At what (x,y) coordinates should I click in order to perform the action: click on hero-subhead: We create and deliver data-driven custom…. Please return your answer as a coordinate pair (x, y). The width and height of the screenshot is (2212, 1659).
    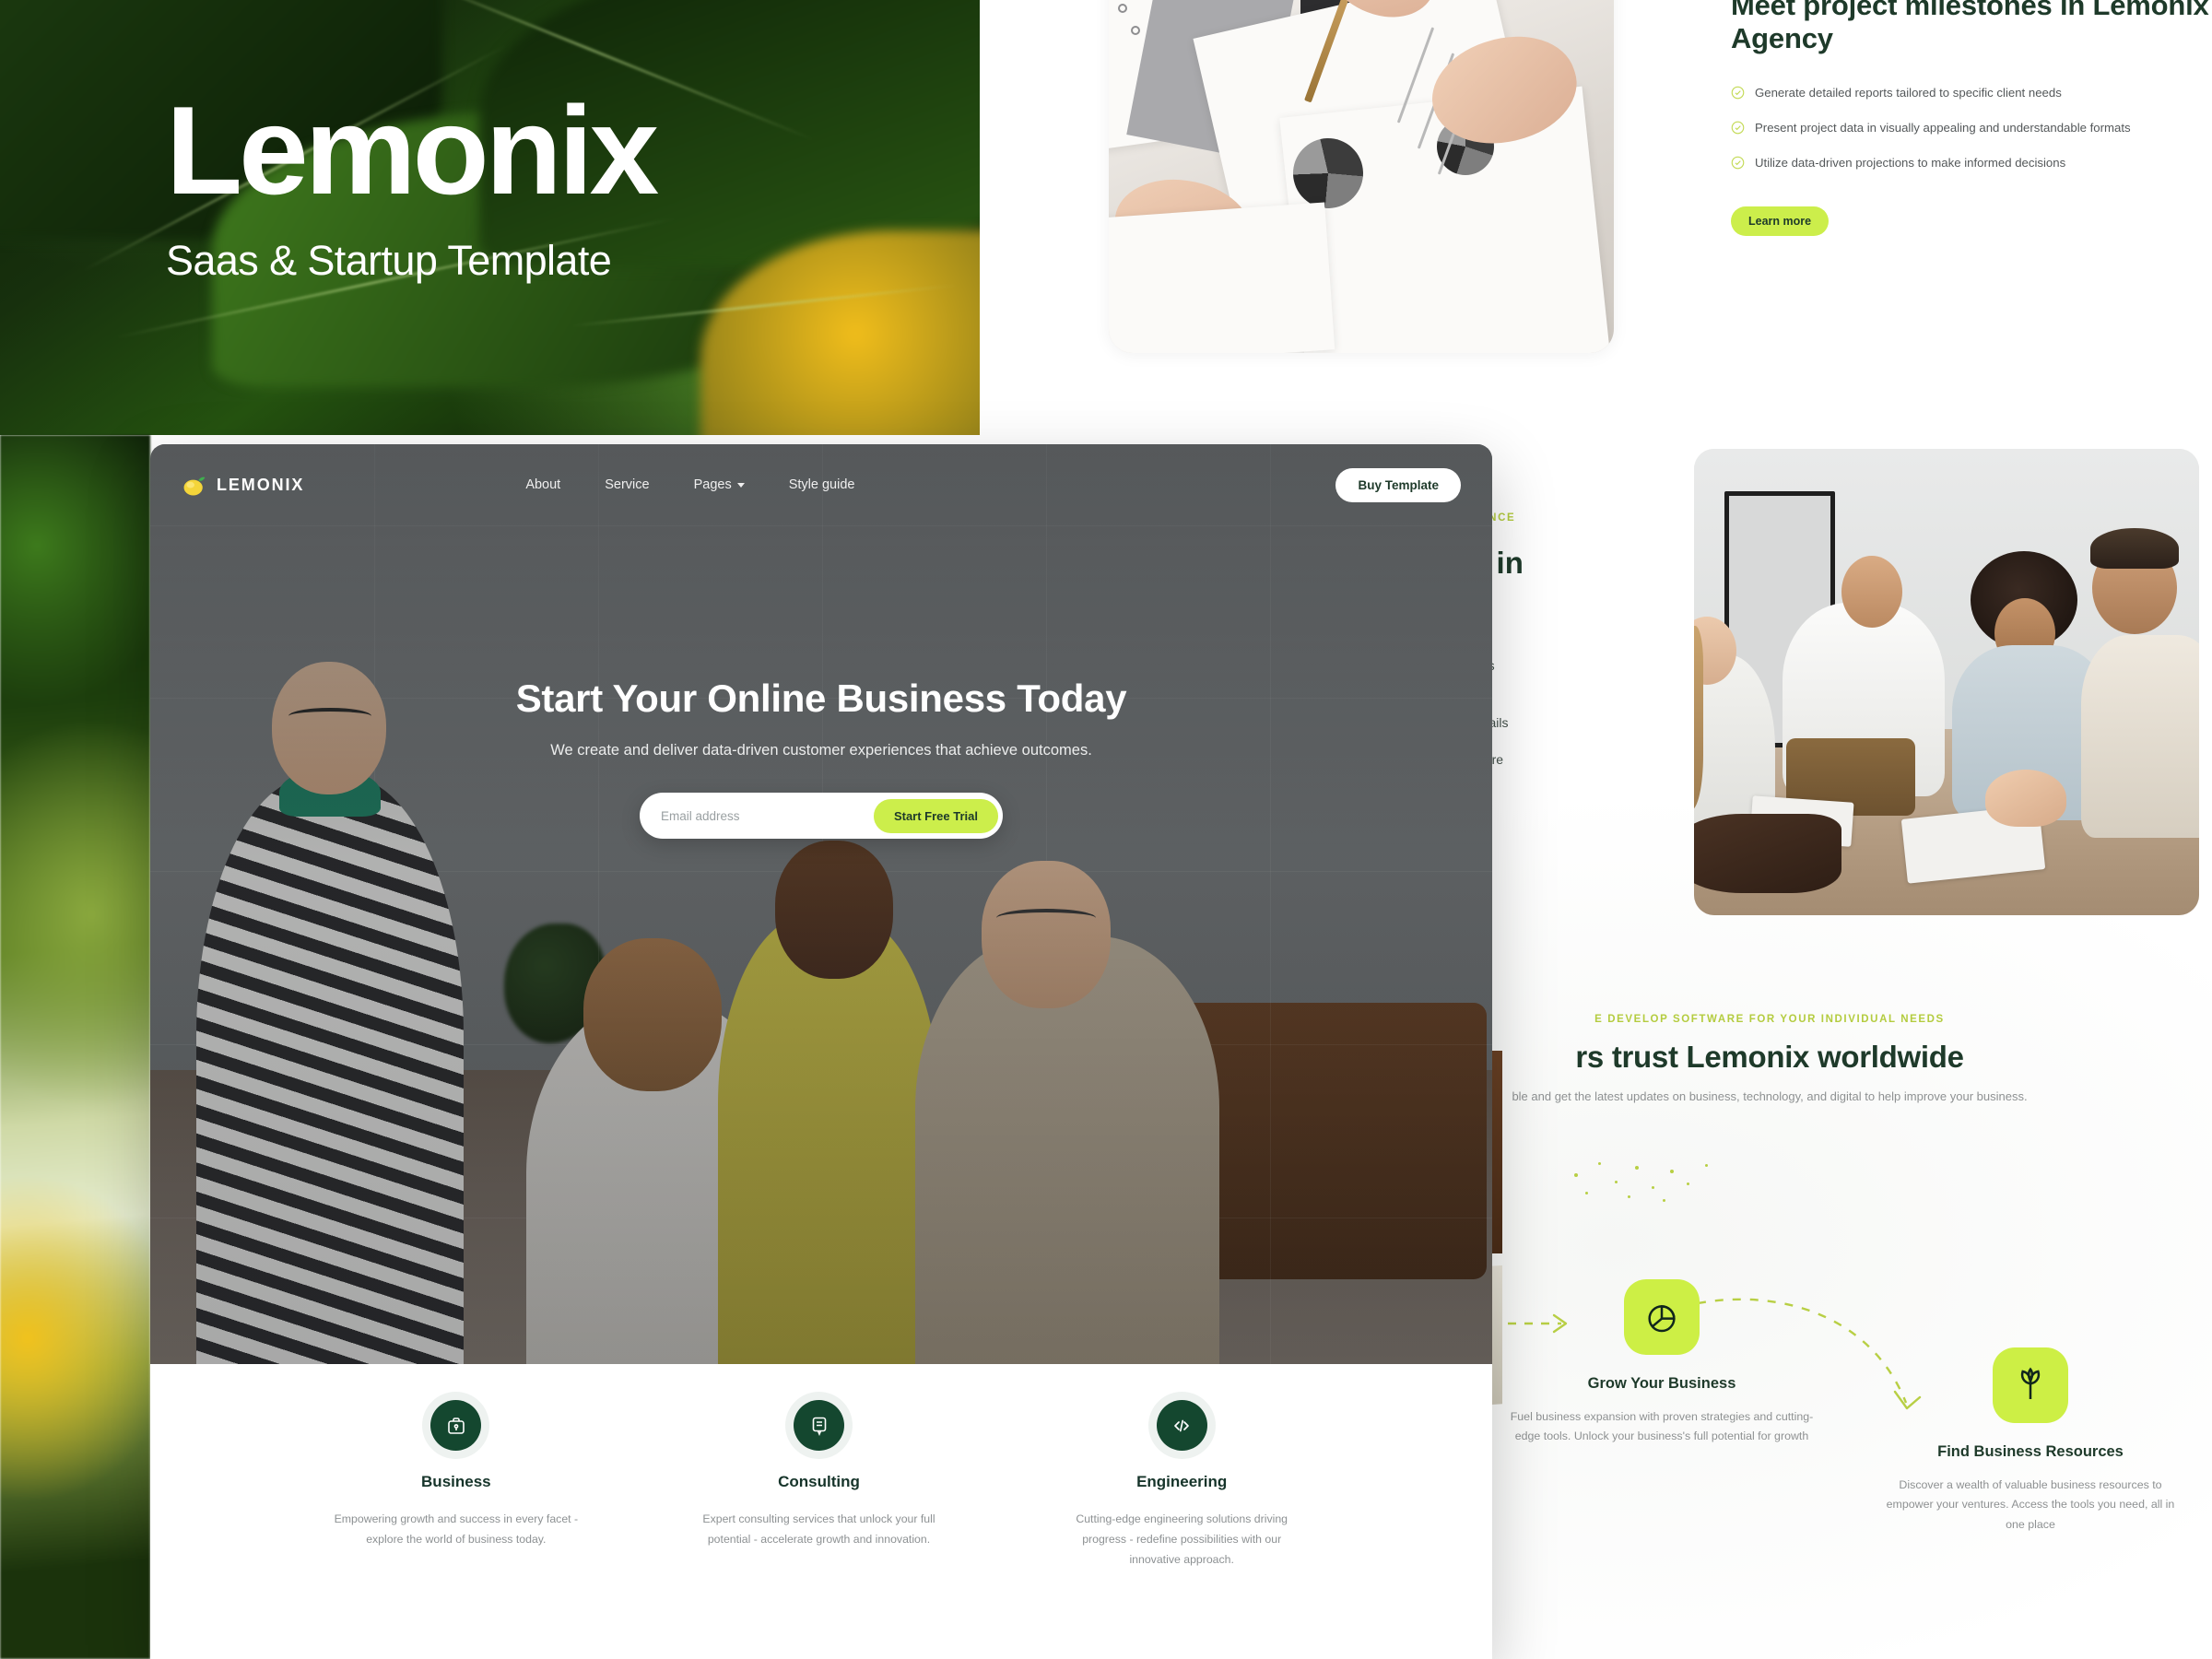
    Looking at the image, I should click on (821, 750).